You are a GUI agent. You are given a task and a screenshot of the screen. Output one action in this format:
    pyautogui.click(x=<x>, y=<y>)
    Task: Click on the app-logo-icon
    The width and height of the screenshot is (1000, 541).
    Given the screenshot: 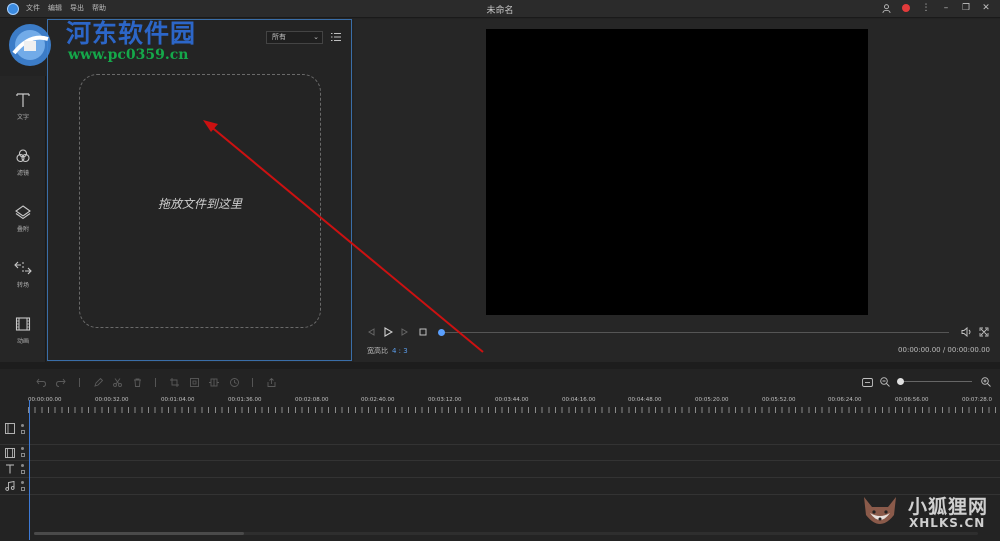 What is the action you would take?
    pyautogui.click(x=13, y=9)
    